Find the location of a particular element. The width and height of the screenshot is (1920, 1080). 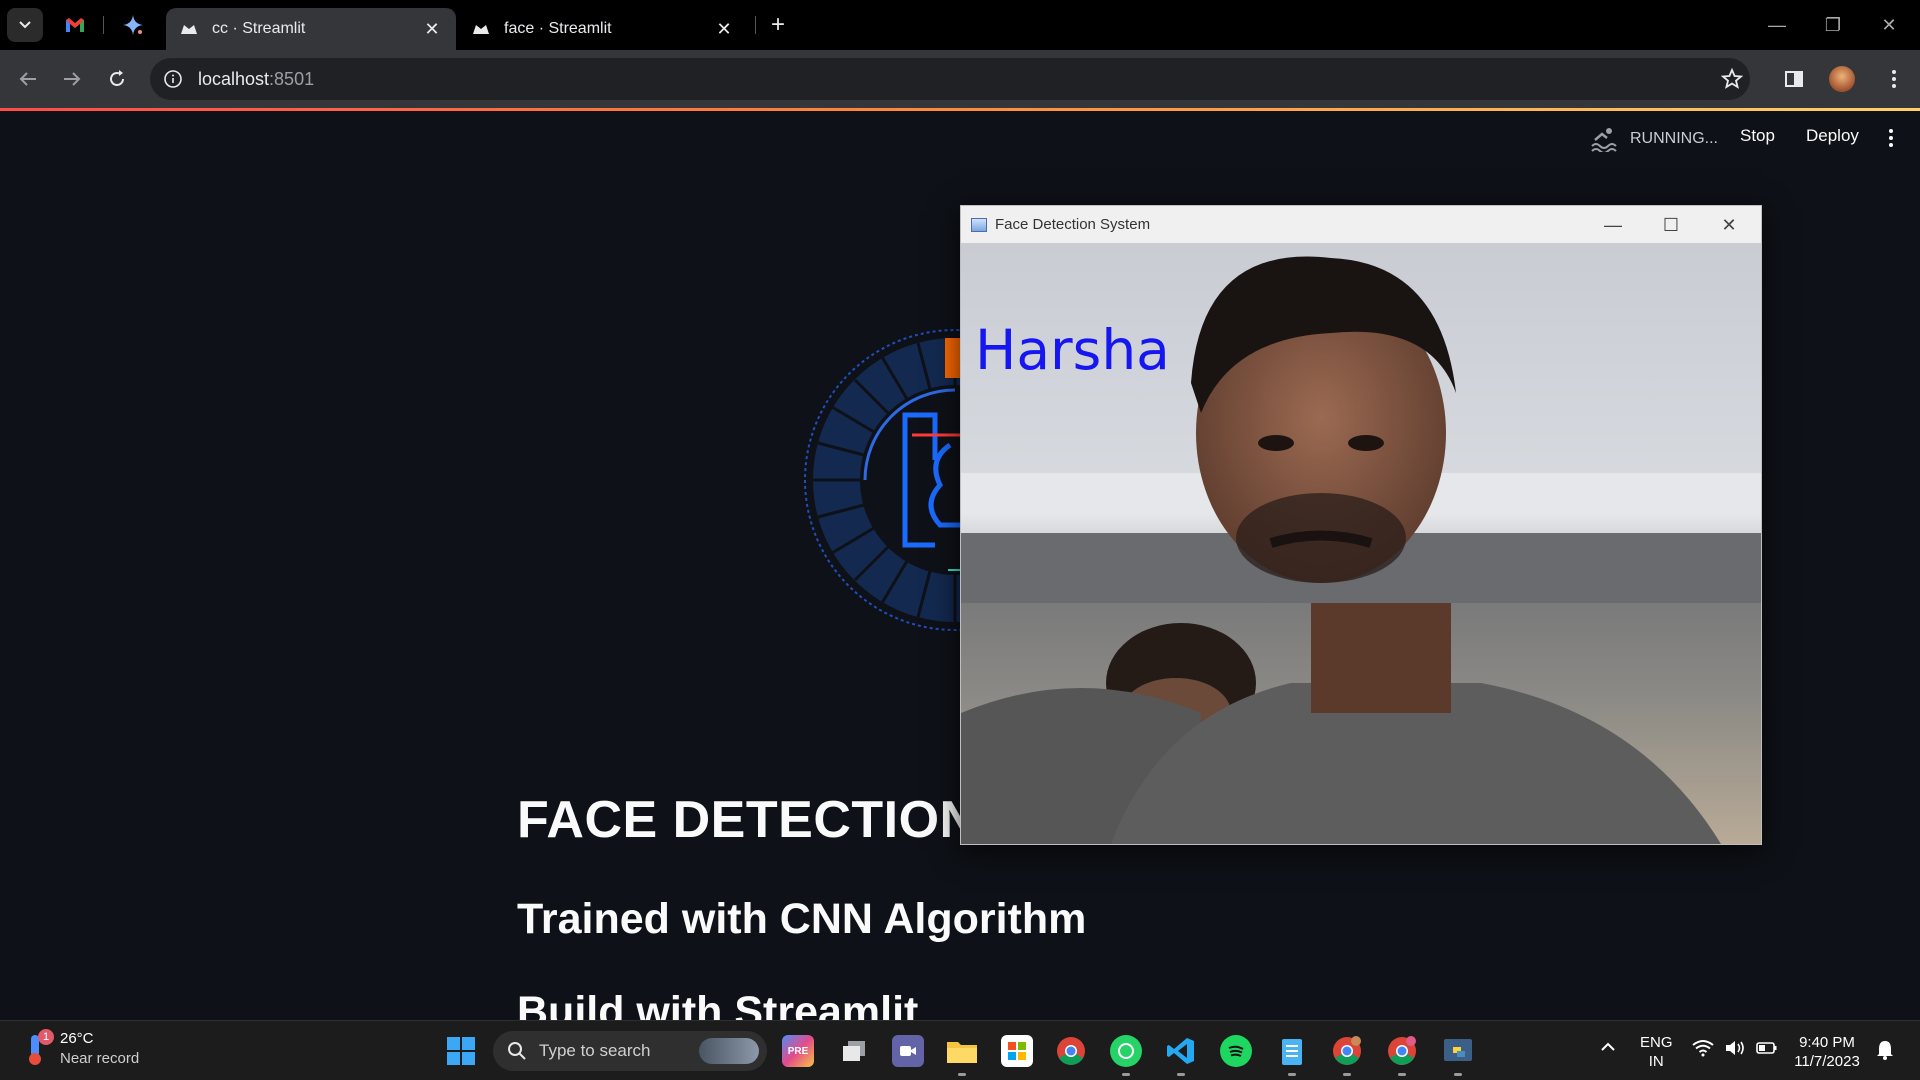

vscode-app is located at coordinates (1181, 1051).